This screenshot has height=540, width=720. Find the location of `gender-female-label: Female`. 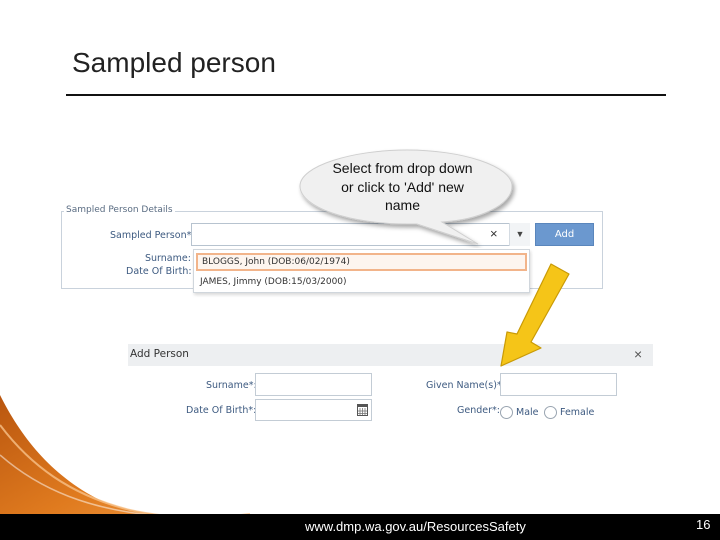

gender-female-label: Female is located at coordinates (577, 412).